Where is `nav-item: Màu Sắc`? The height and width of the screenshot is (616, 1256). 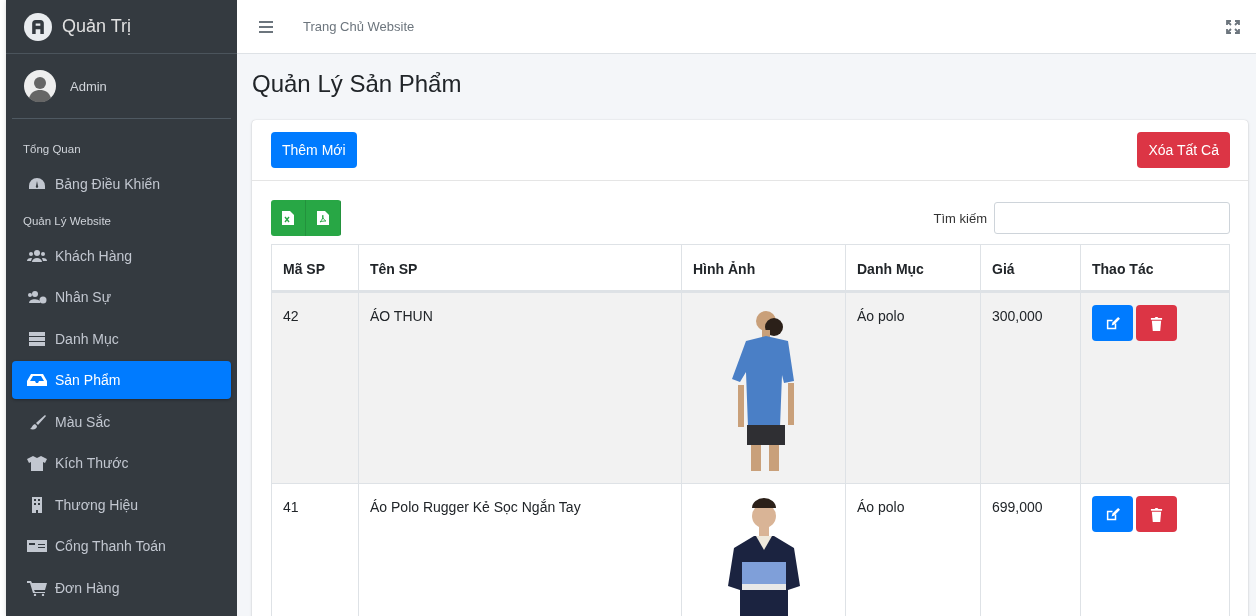
nav-item: Màu Sắc is located at coordinates (121, 421).